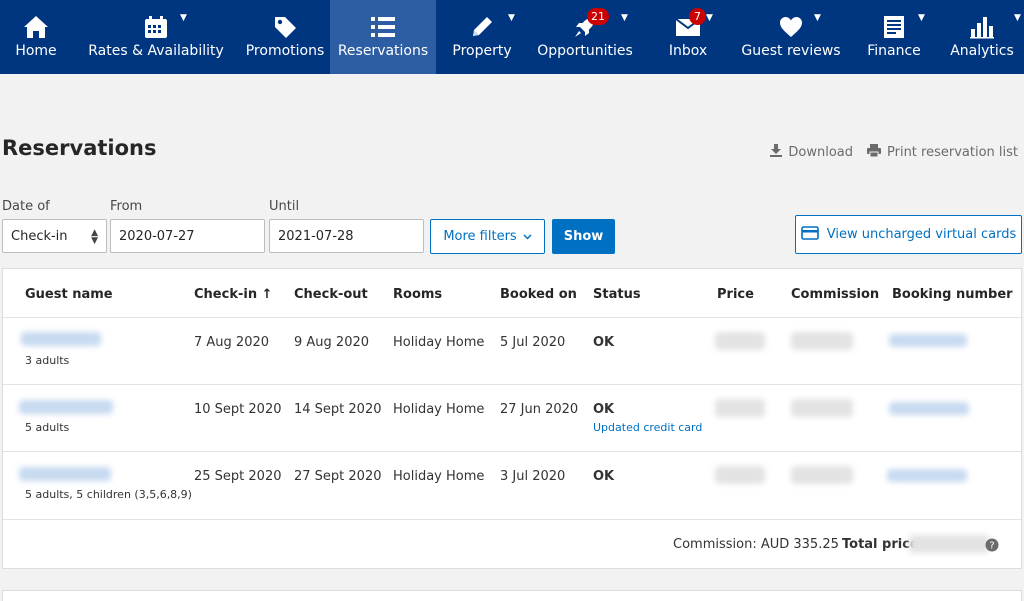 The height and width of the screenshot is (601, 1024). What do you see at coordinates (735, 294) in the screenshot?
I see `column-header-price: Price` at bounding box center [735, 294].